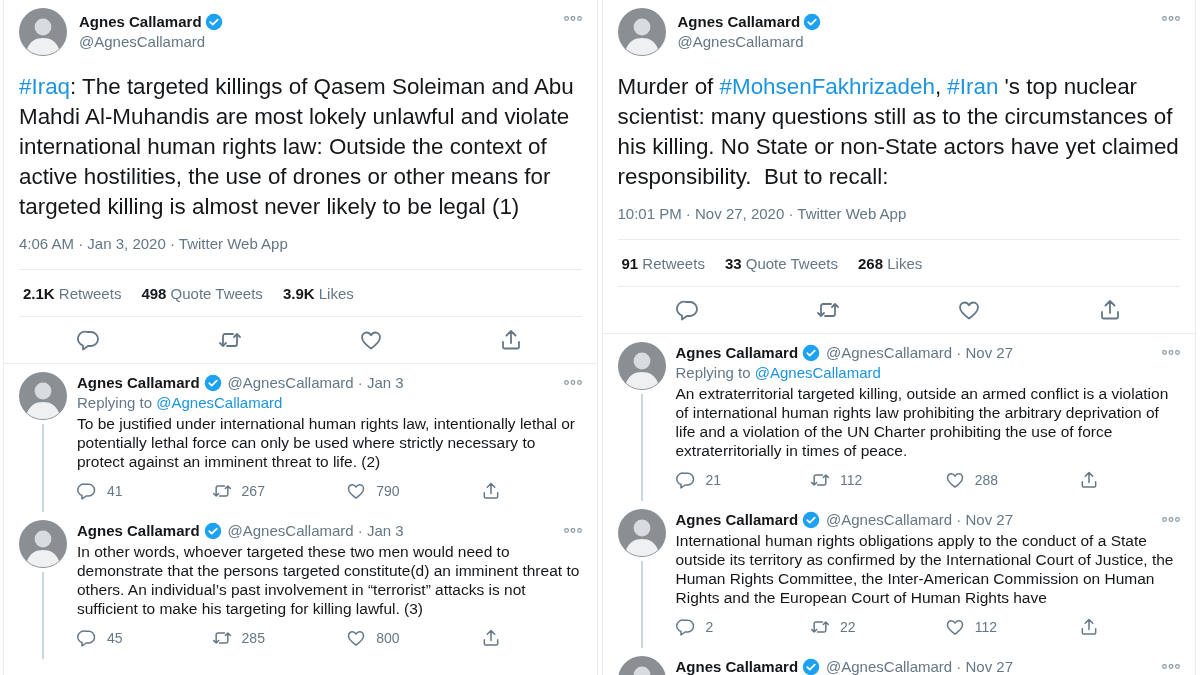 The width and height of the screenshot is (1200, 675). What do you see at coordinates (705, 627) in the screenshot?
I see `reply-button: 2` at bounding box center [705, 627].